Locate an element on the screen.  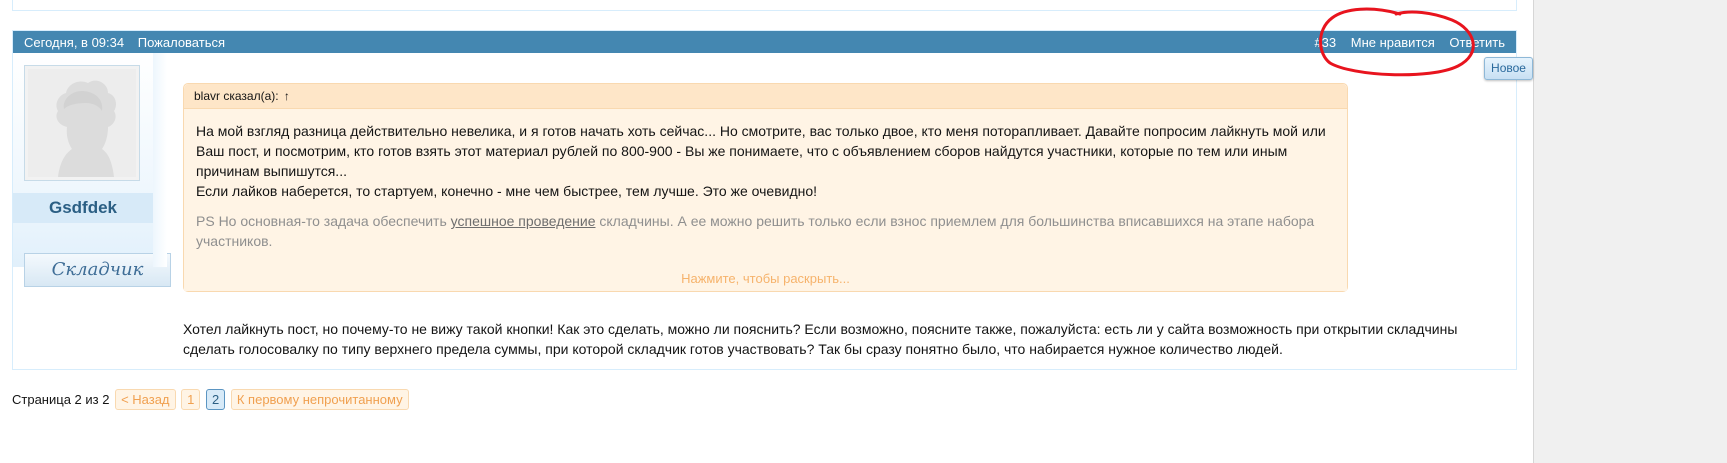
post-date-link: Сегодня, в 09:34 is located at coordinates (74, 42).